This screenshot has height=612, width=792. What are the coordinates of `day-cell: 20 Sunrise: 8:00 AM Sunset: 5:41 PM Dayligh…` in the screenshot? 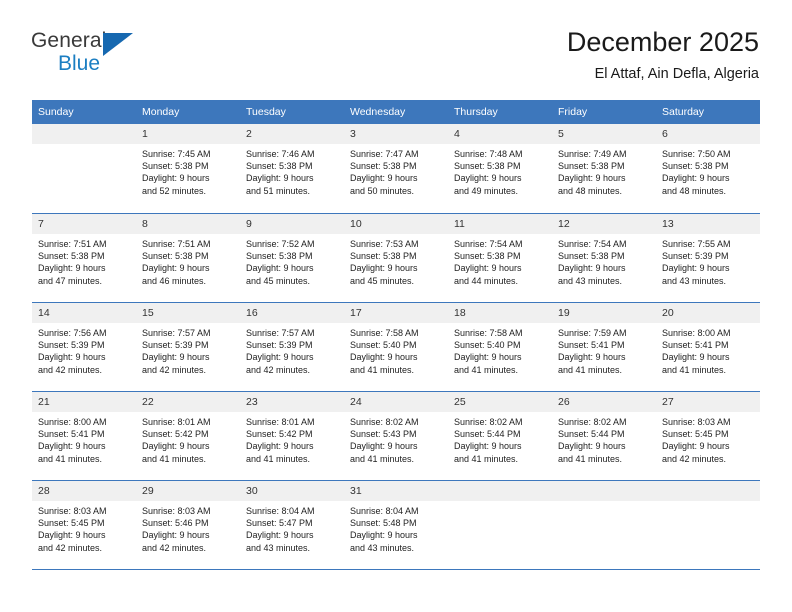 It's located at (708, 347).